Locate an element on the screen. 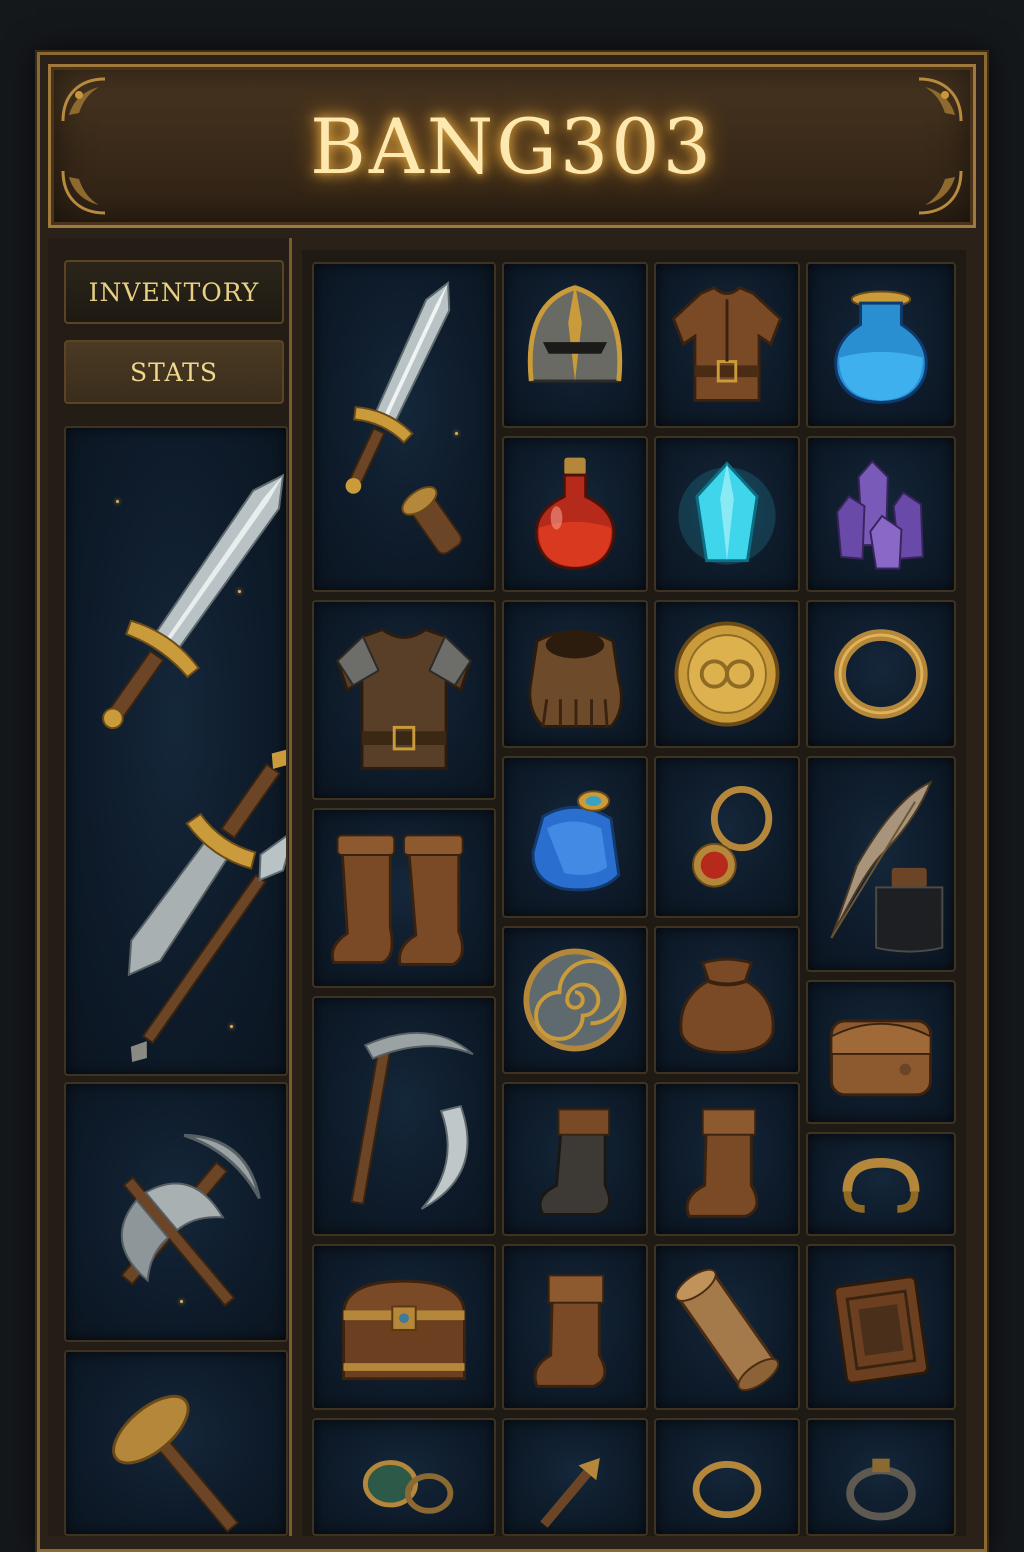 The height and width of the screenshot is (1552, 1024). tab-inventory: INVENTORY is located at coordinates (174, 292).